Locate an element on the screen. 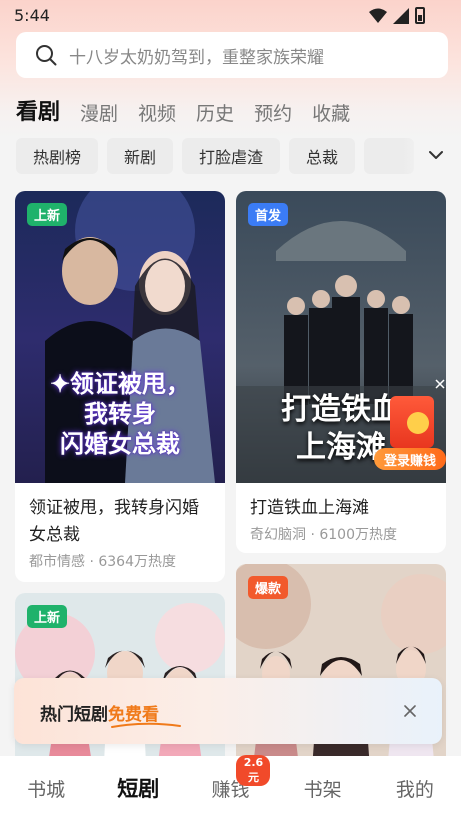 The height and width of the screenshot is (820, 461). chip-hot-list: 热剧榜 is located at coordinates (57, 156).